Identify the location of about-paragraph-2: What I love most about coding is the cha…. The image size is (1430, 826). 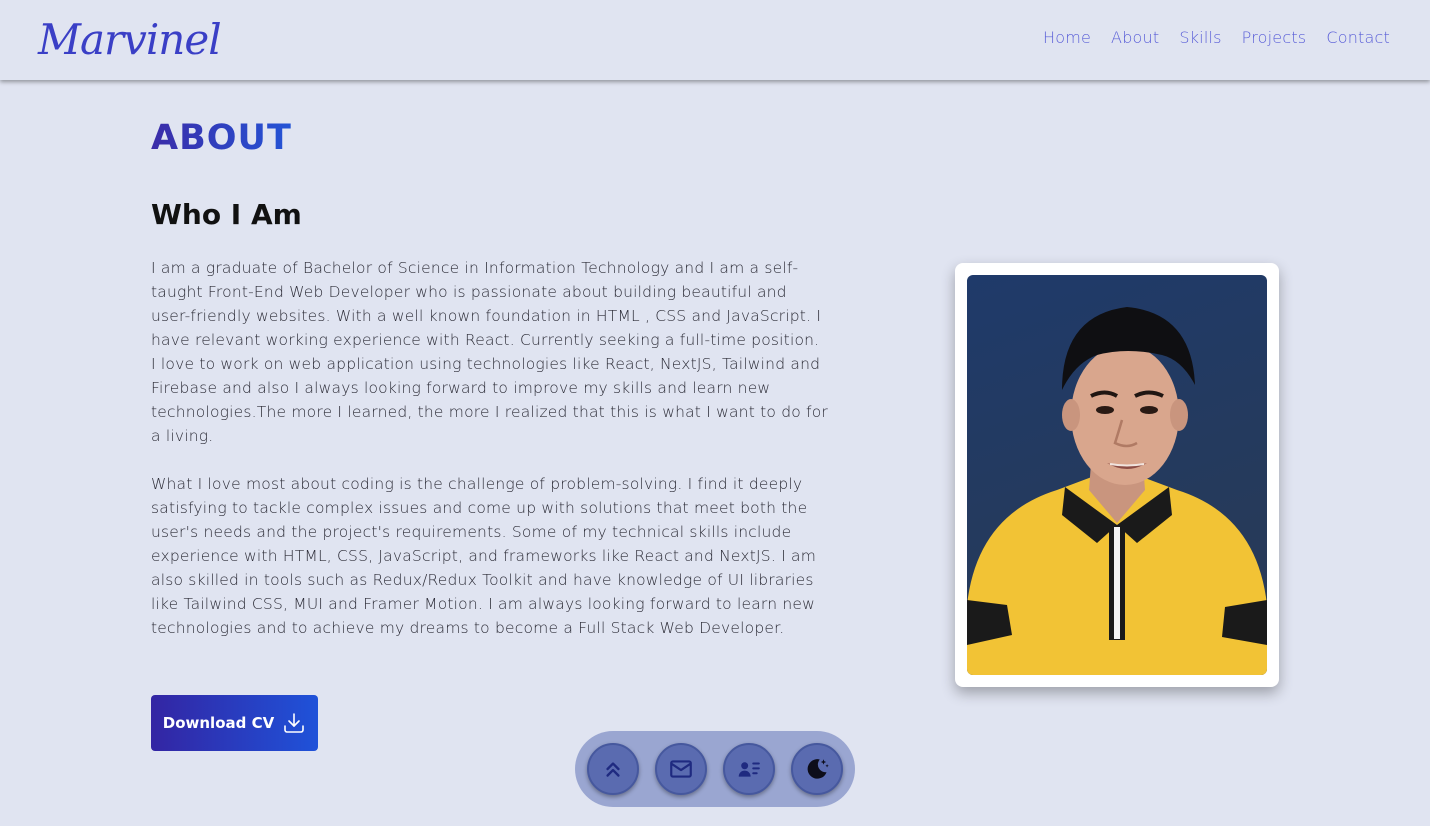
(483, 556).